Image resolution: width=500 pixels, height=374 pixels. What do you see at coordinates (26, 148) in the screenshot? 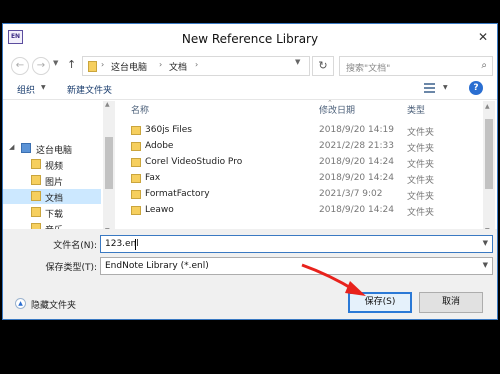
I see `computer-icon` at bounding box center [26, 148].